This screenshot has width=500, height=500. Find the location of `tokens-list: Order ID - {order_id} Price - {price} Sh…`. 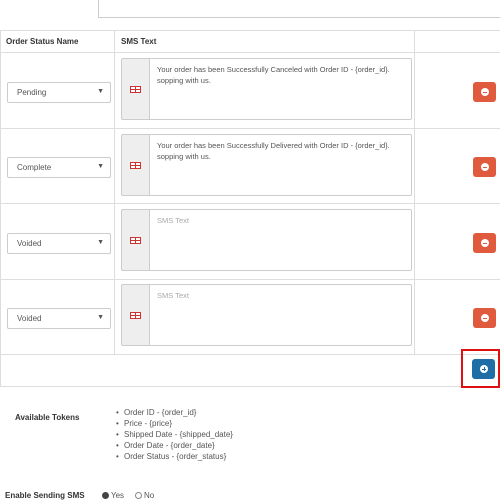

tokens-list: Order ID - {order_id} Price - {price} Sh… is located at coordinates (174, 434).